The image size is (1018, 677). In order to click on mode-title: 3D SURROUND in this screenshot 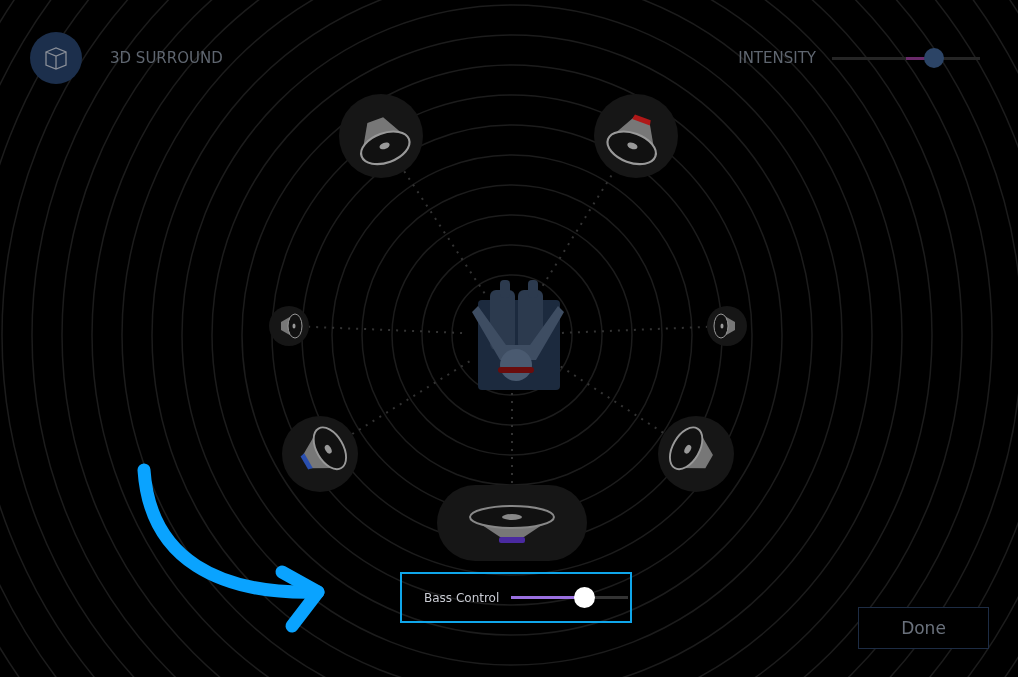, I will do `click(166, 58)`.